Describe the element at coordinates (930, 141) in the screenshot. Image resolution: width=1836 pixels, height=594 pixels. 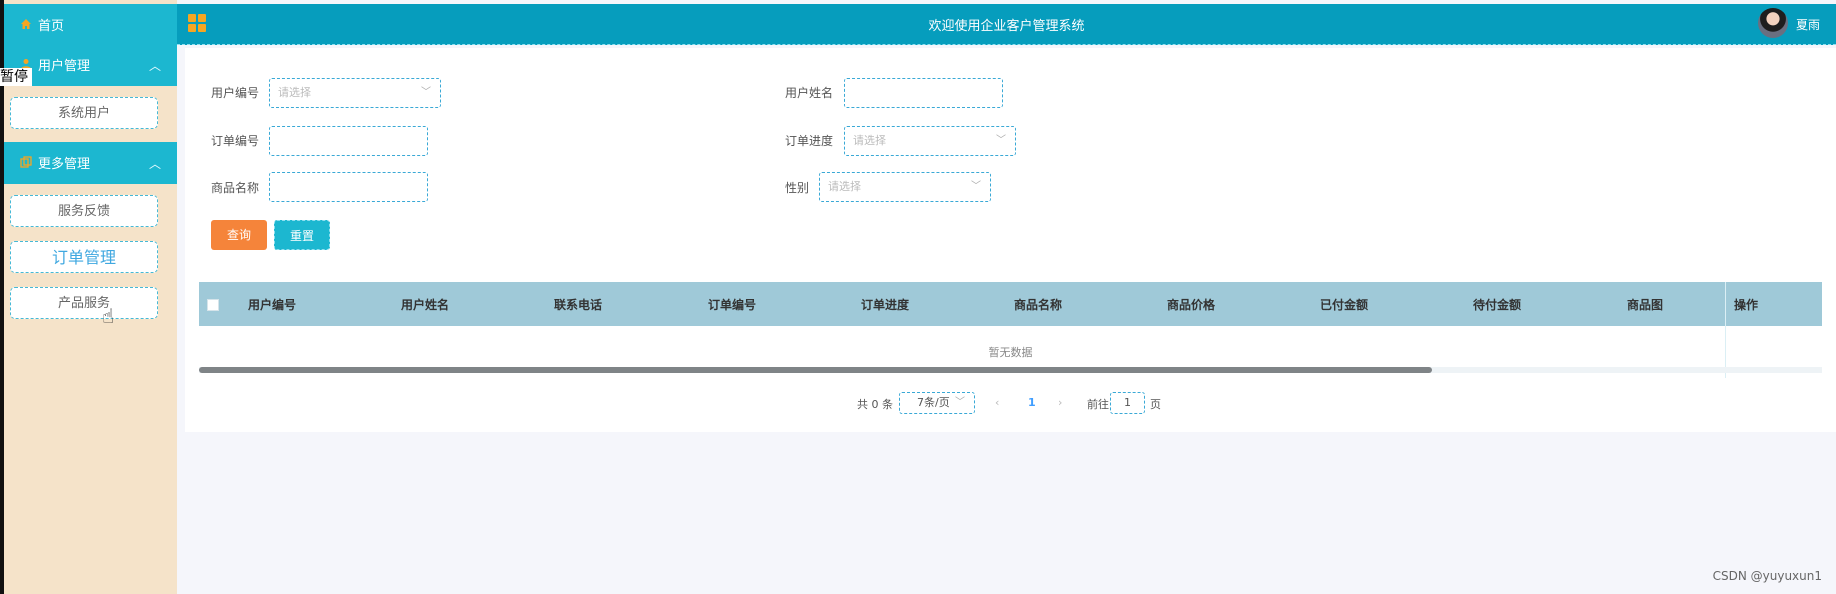
I see `order-progress-select: 请选择 ﹀` at that location.